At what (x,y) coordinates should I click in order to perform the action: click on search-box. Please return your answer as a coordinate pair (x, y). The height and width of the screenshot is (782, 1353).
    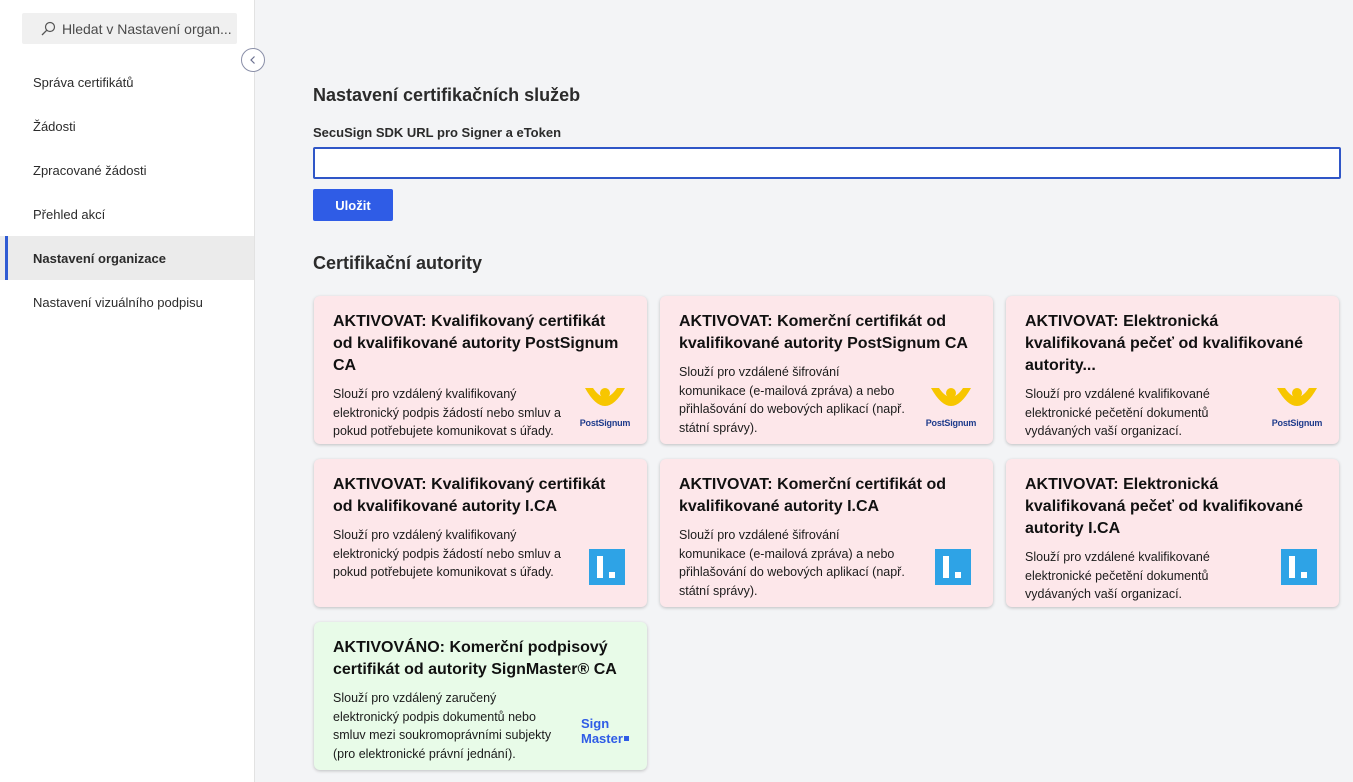
    Looking at the image, I should click on (129, 28).